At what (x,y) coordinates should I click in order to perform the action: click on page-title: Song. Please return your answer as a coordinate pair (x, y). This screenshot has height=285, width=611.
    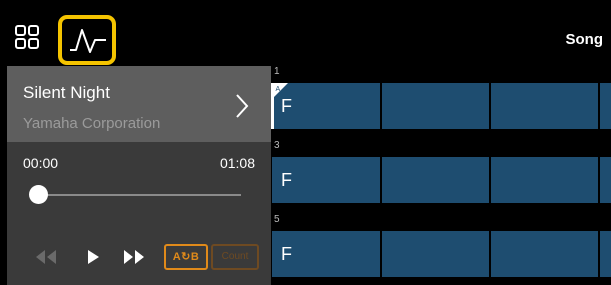
    Looking at the image, I should click on (584, 39).